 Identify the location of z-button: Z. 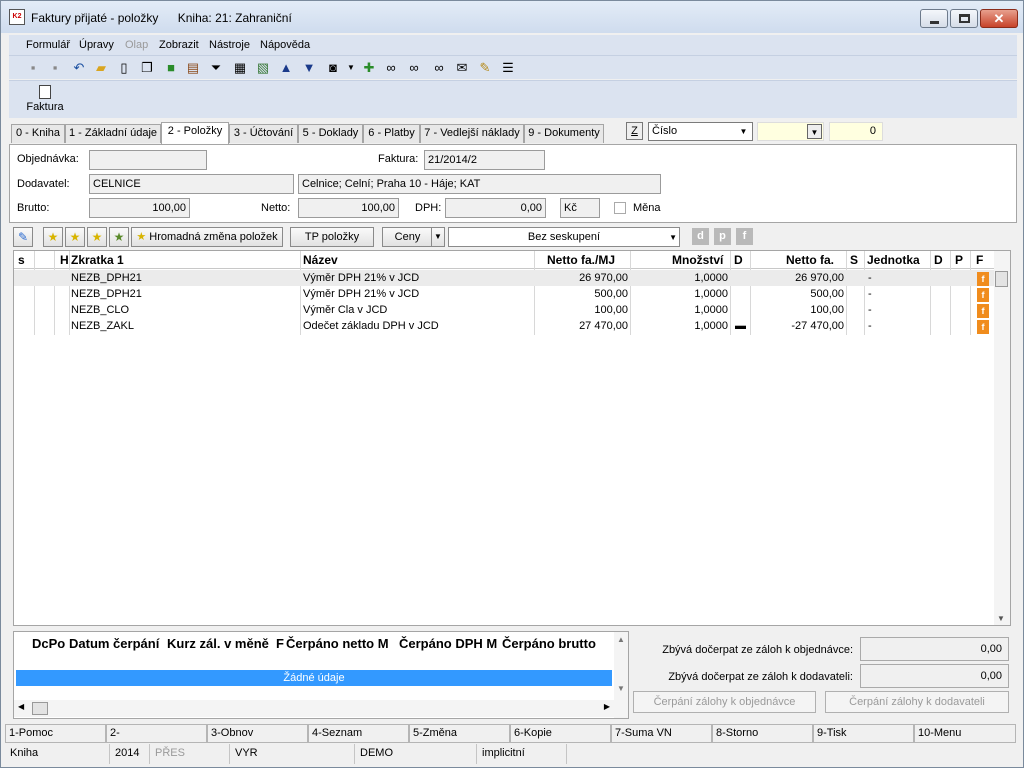
(634, 131).